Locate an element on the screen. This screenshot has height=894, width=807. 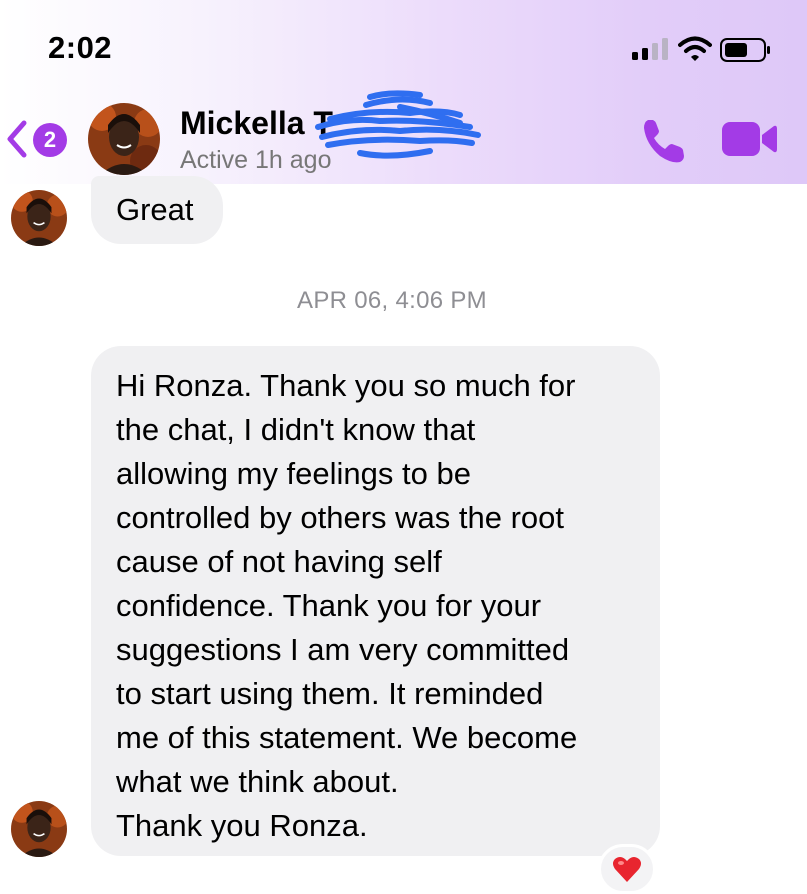
message-timestamp: APR 06, 4:06 PM is located at coordinates (392, 300).